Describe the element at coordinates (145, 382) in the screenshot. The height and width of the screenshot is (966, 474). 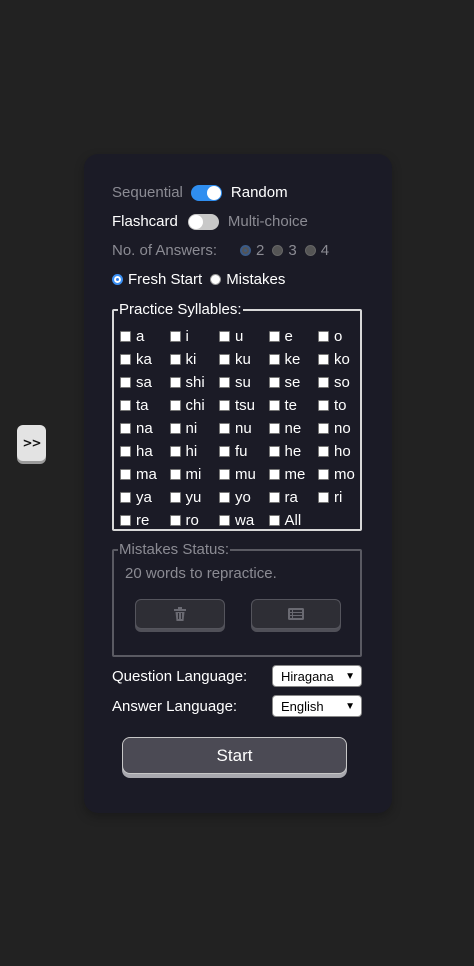
I see `syllable-option: sa` at that location.